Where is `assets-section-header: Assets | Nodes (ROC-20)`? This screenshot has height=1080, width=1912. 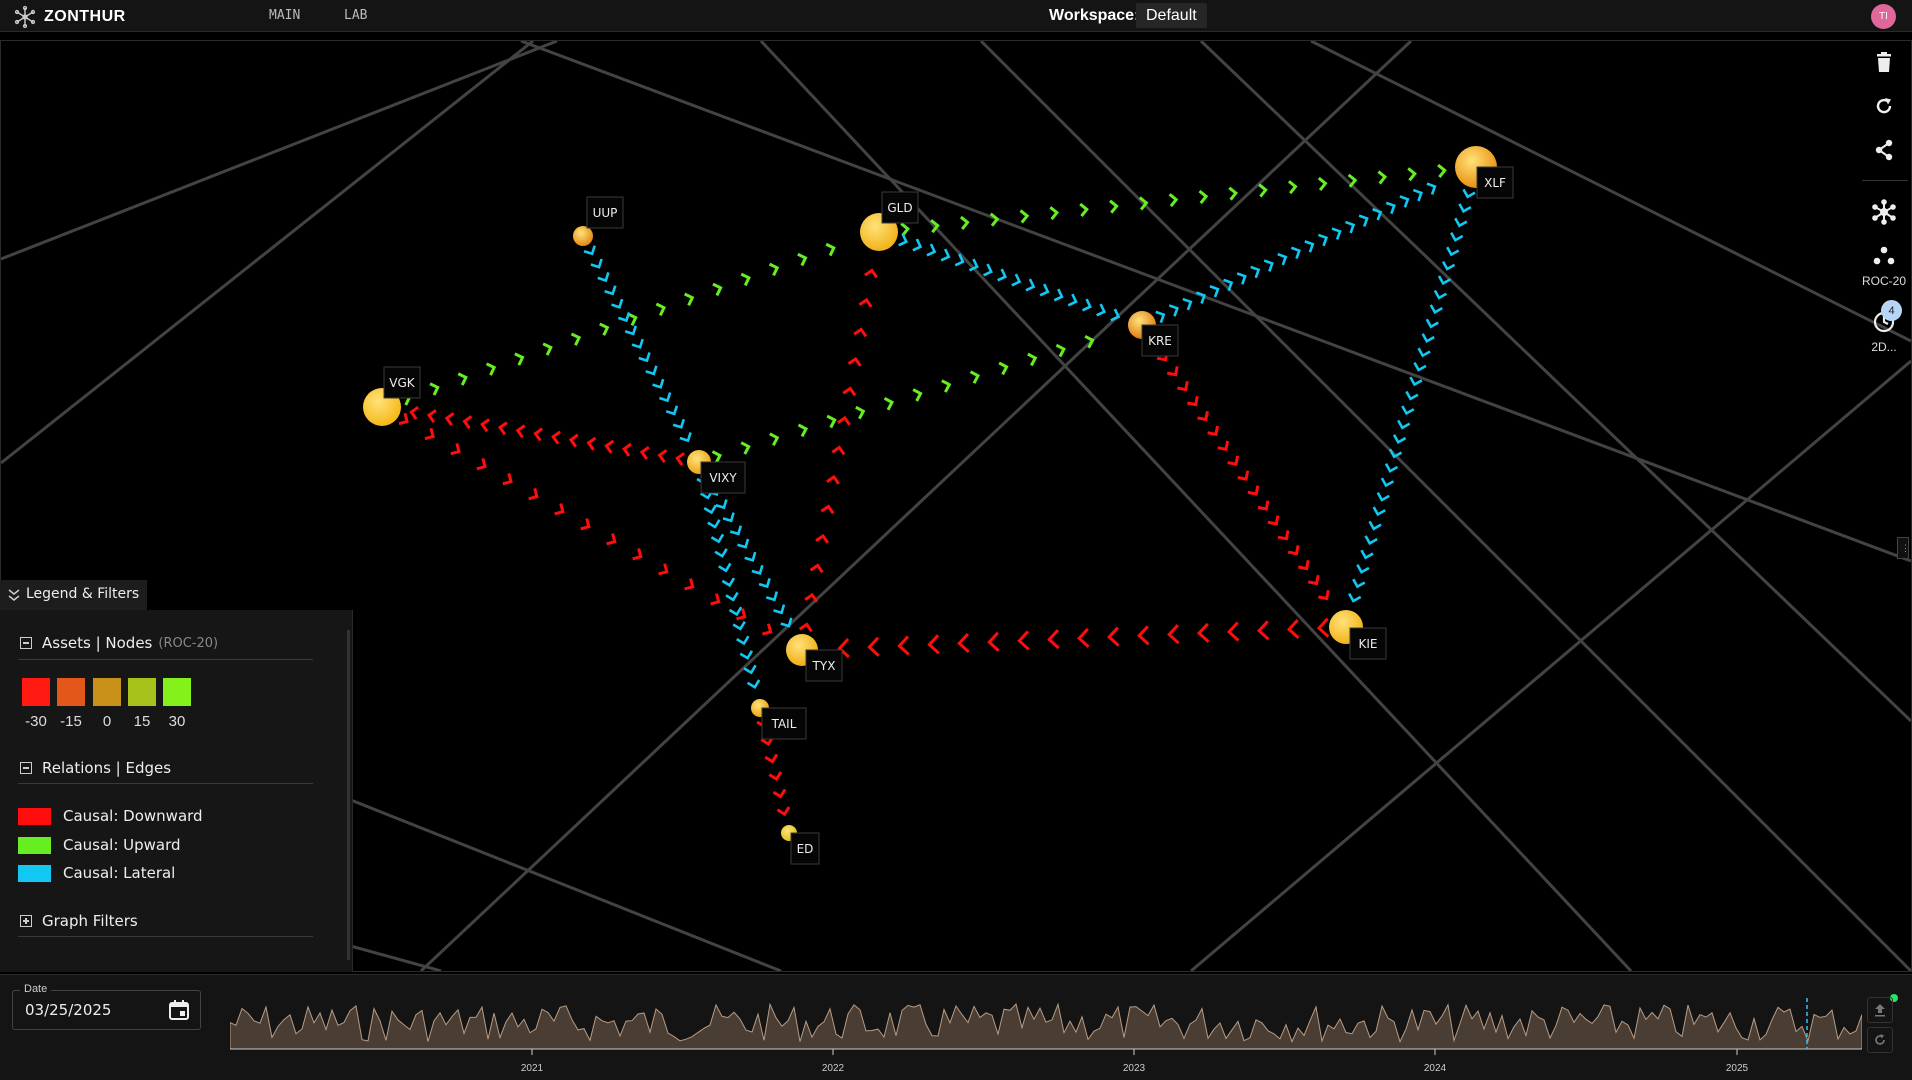
assets-section-header: Assets | Nodes (ROC-20) is located at coordinates (119, 643).